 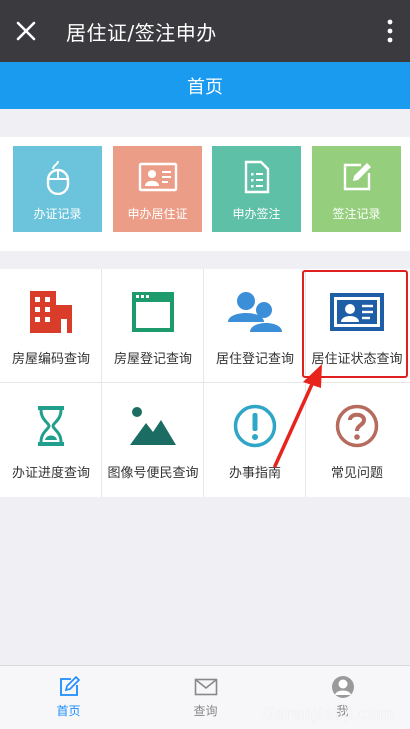 I want to click on watermark: Gerenjiaoji.com, so click(x=328, y=713).